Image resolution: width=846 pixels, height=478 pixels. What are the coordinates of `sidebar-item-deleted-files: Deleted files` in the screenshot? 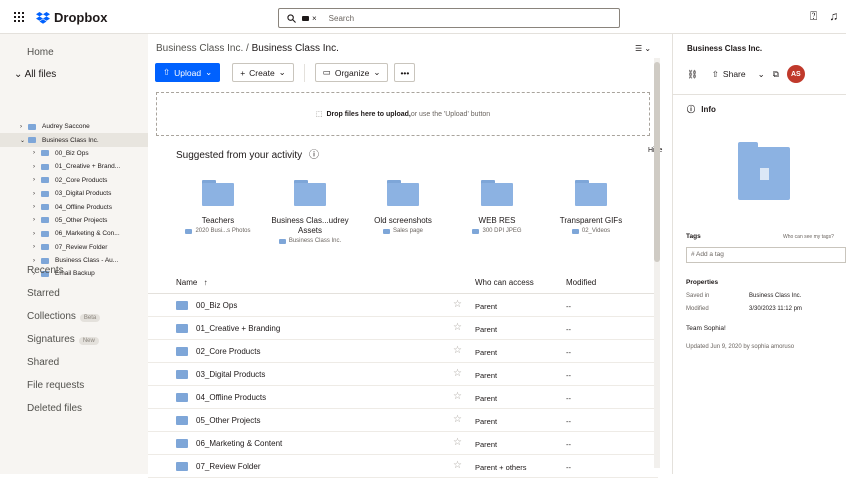 It's located at (54, 408).